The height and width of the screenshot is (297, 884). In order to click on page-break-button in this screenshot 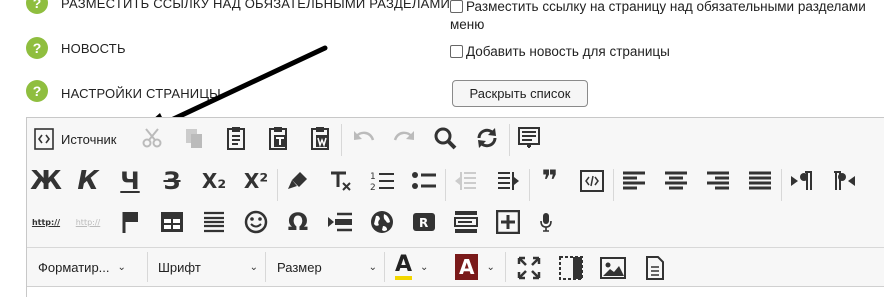, I will do `click(340, 222)`.